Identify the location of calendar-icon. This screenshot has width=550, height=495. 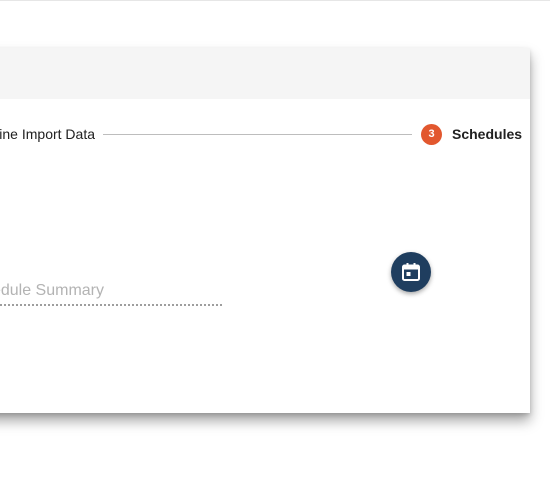
(411, 272).